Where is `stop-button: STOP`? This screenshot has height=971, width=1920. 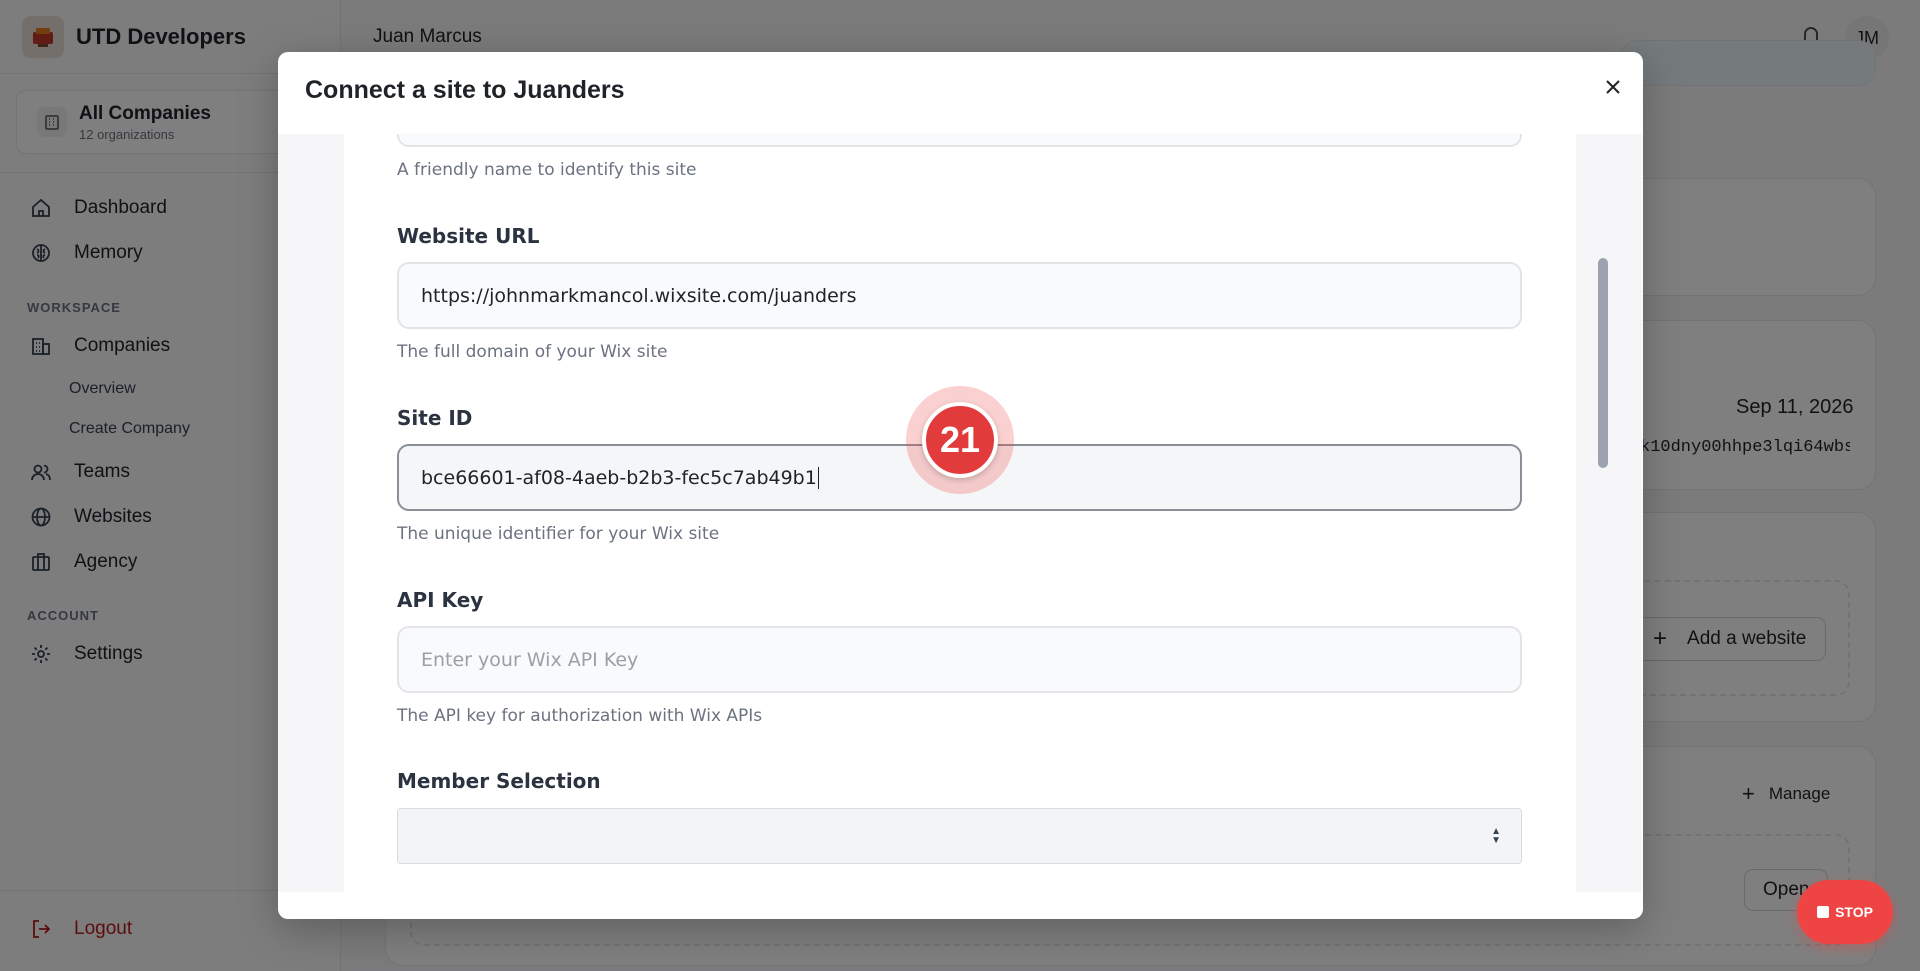 stop-button: STOP is located at coordinates (1845, 912).